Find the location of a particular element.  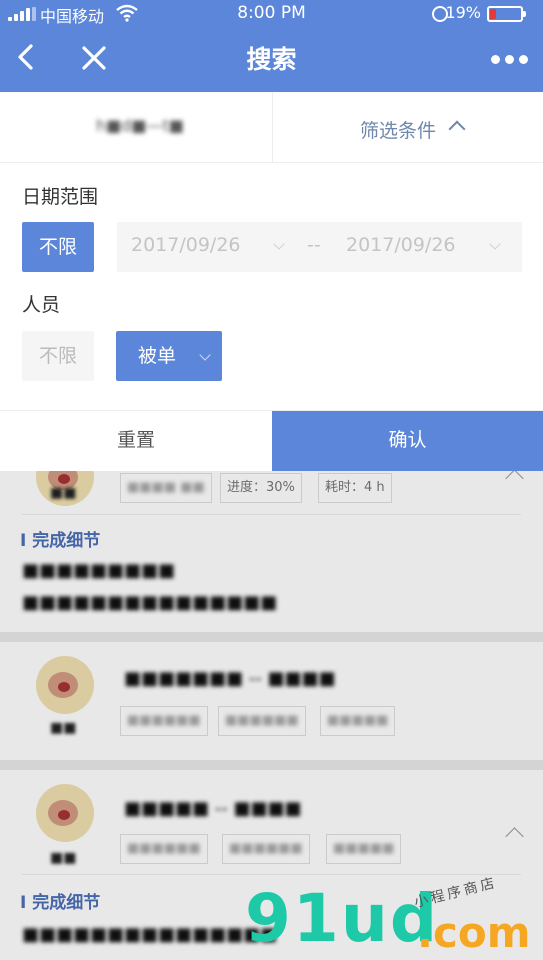

filter-conditions-tab: 筛选条件 is located at coordinates (408, 127).